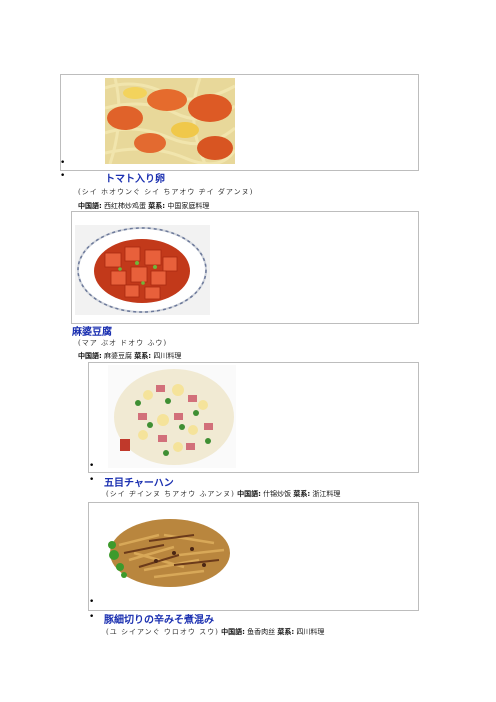 This screenshot has height=702, width=496. What do you see at coordinates (326, 494) in the screenshot?
I see `category-value: 浙江料理` at bounding box center [326, 494].